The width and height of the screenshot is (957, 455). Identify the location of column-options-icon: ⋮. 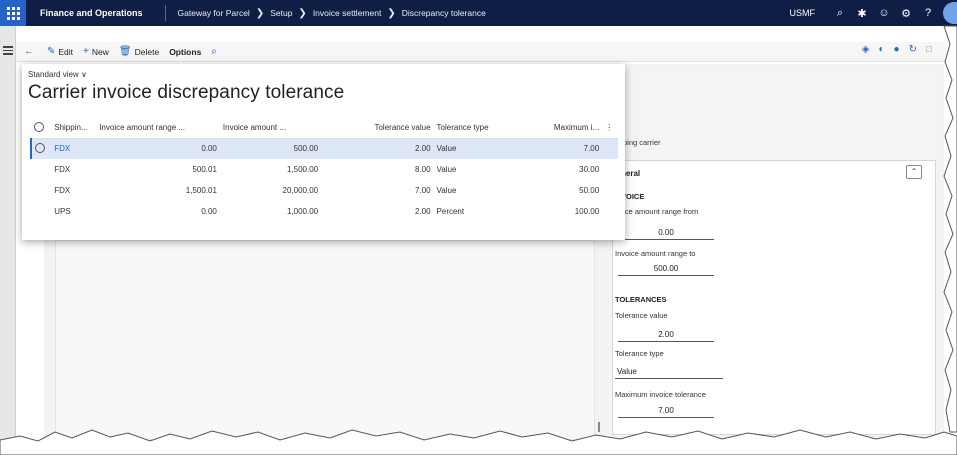
(610, 128).